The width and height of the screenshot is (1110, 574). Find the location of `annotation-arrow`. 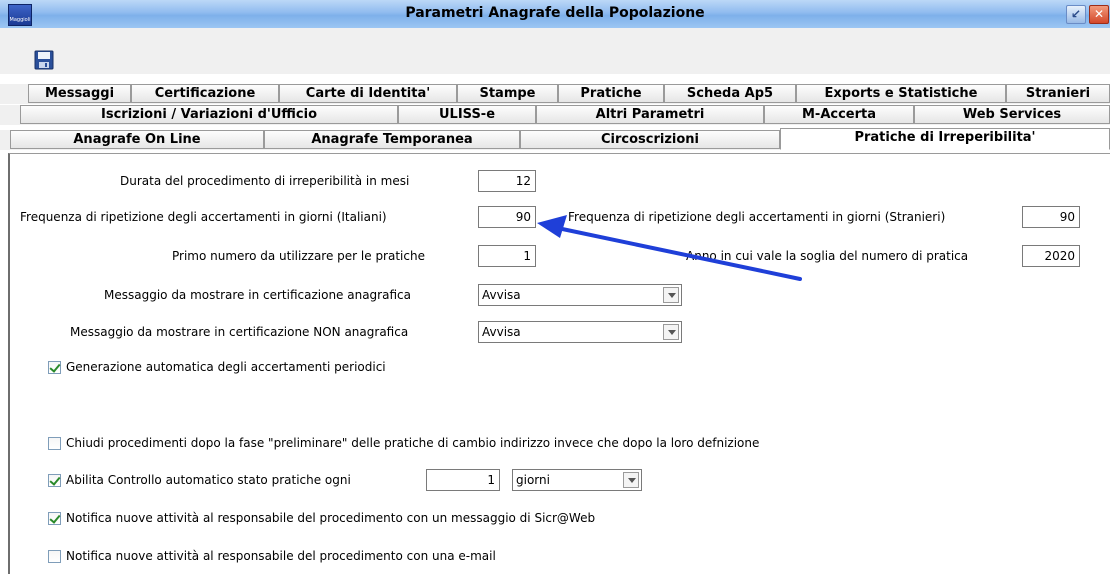

annotation-arrow is located at coordinates (669, 248).